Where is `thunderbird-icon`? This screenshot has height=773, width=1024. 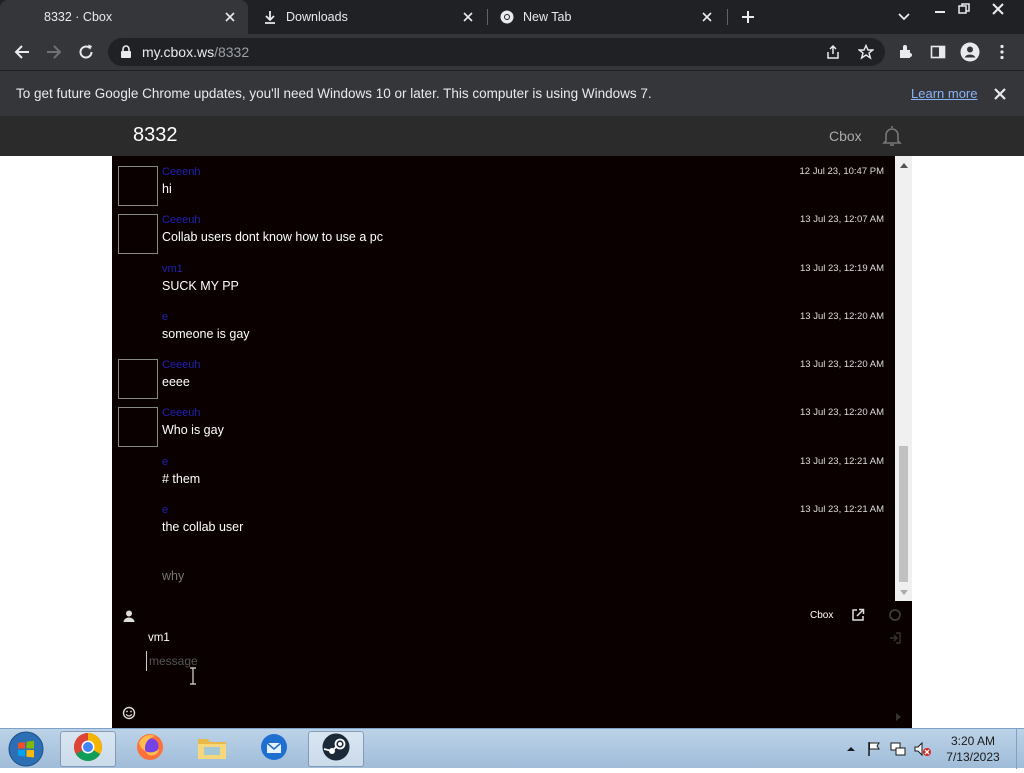 thunderbird-icon is located at coordinates (274, 749).